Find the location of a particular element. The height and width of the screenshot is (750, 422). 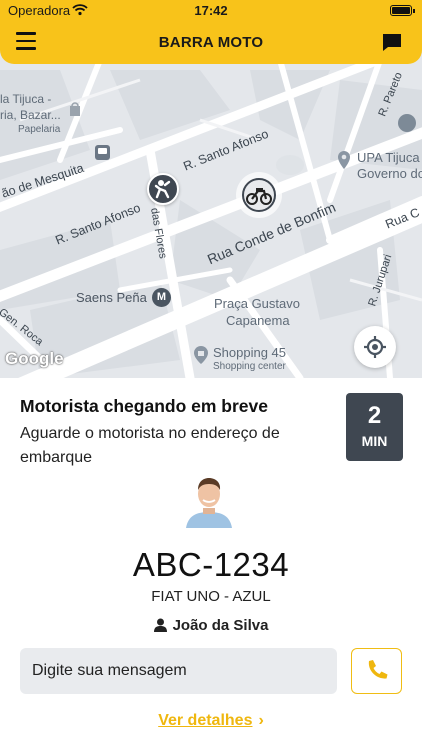

app-header: Operadora 17:42 BARRA MOTO is located at coordinates (211, 32).